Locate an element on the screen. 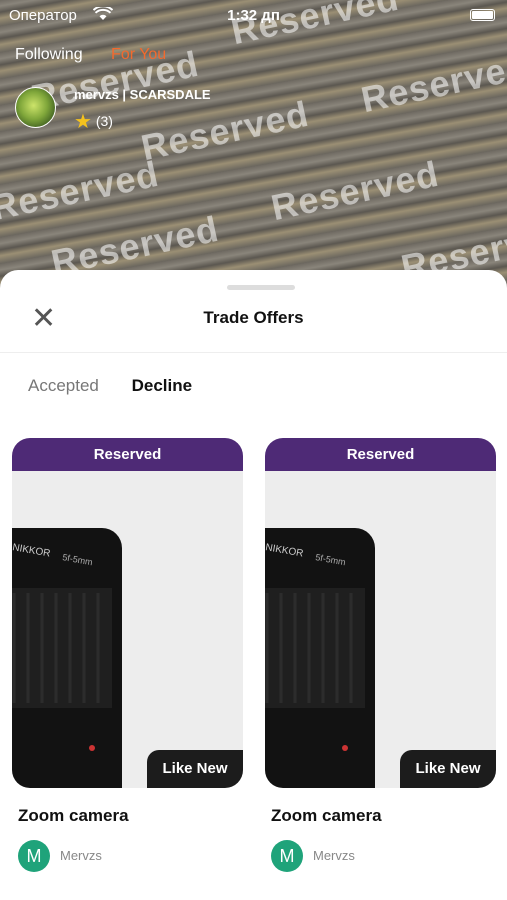 Image resolution: width=507 pixels, height=900 pixels. sheet-drag-handle is located at coordinates (261, 287).